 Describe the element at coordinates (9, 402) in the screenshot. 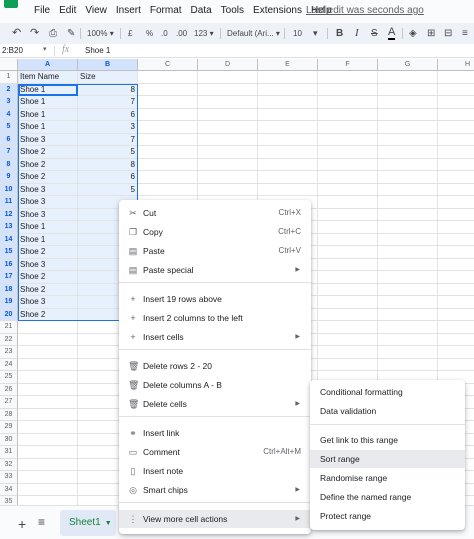

I see `row-header: 27` at that location.